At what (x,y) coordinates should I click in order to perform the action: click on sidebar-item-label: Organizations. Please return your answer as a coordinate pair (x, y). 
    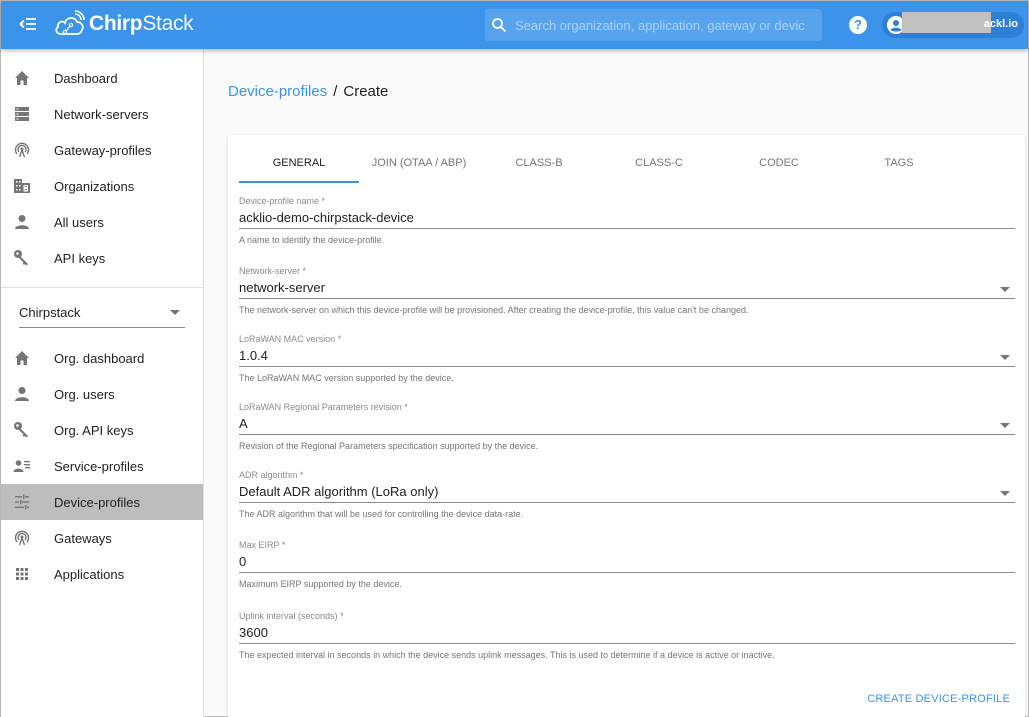
    Looking at the image, I should click on (94, 186).